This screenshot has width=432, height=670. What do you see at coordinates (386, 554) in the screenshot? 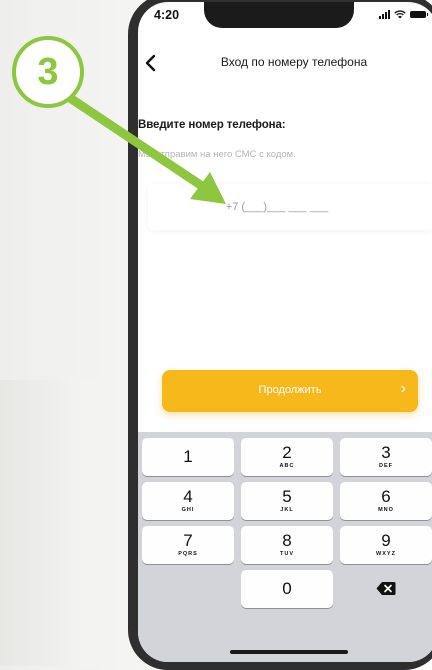
I see `key-letters: WXYZ` at bounding box center [386, 554].